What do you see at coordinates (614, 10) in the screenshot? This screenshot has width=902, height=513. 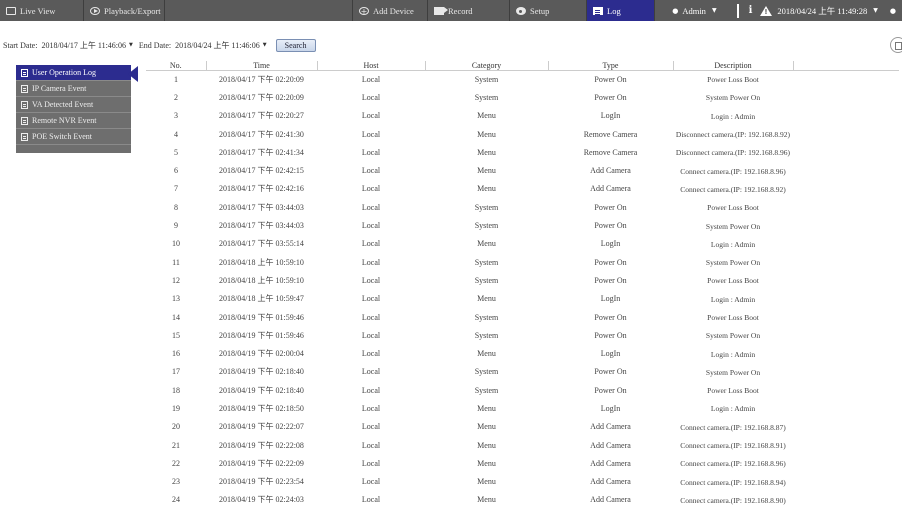 I see `log-label: Log` at bounding box center [614, 10].